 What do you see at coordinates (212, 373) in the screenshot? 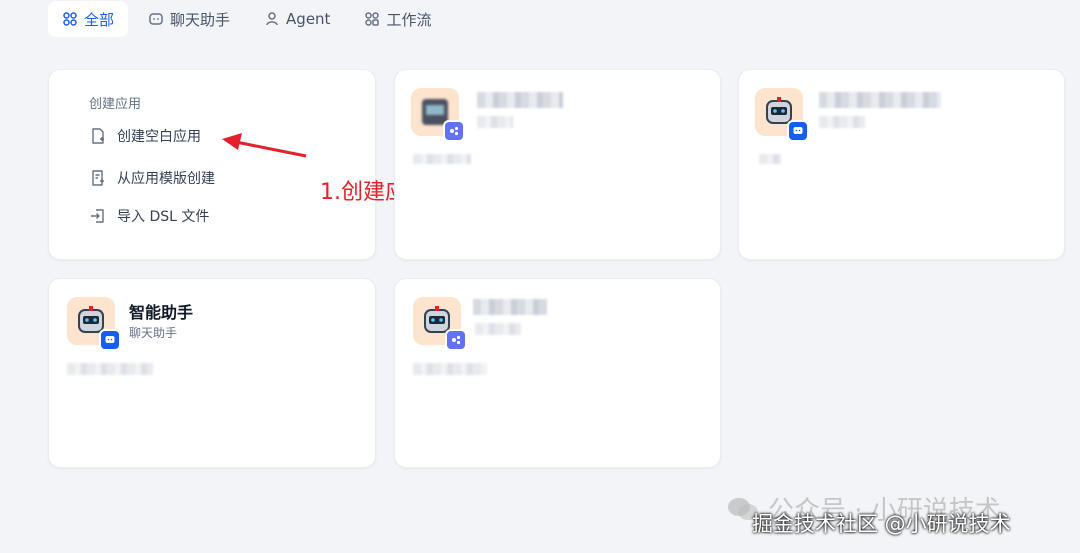
I see `app-card: 智能助手 聊天助手` at bounding box center [212, 373].